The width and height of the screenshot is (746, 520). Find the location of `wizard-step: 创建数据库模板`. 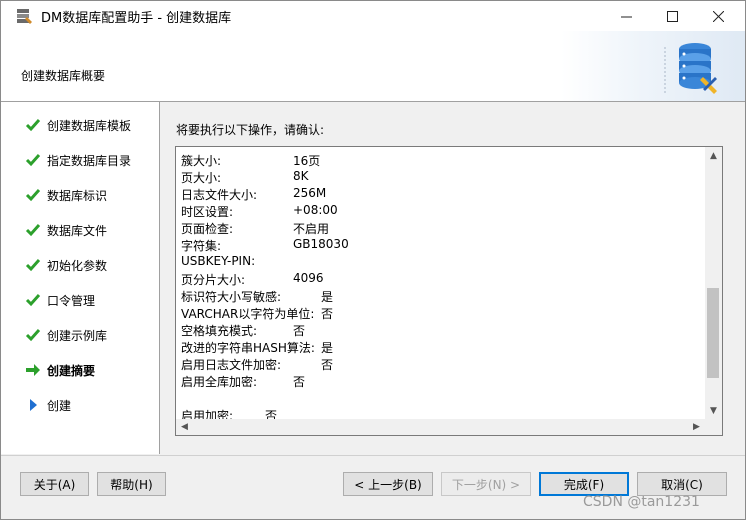

wizard-step: 创建数据库模板 is located at coordinates (80, 125).